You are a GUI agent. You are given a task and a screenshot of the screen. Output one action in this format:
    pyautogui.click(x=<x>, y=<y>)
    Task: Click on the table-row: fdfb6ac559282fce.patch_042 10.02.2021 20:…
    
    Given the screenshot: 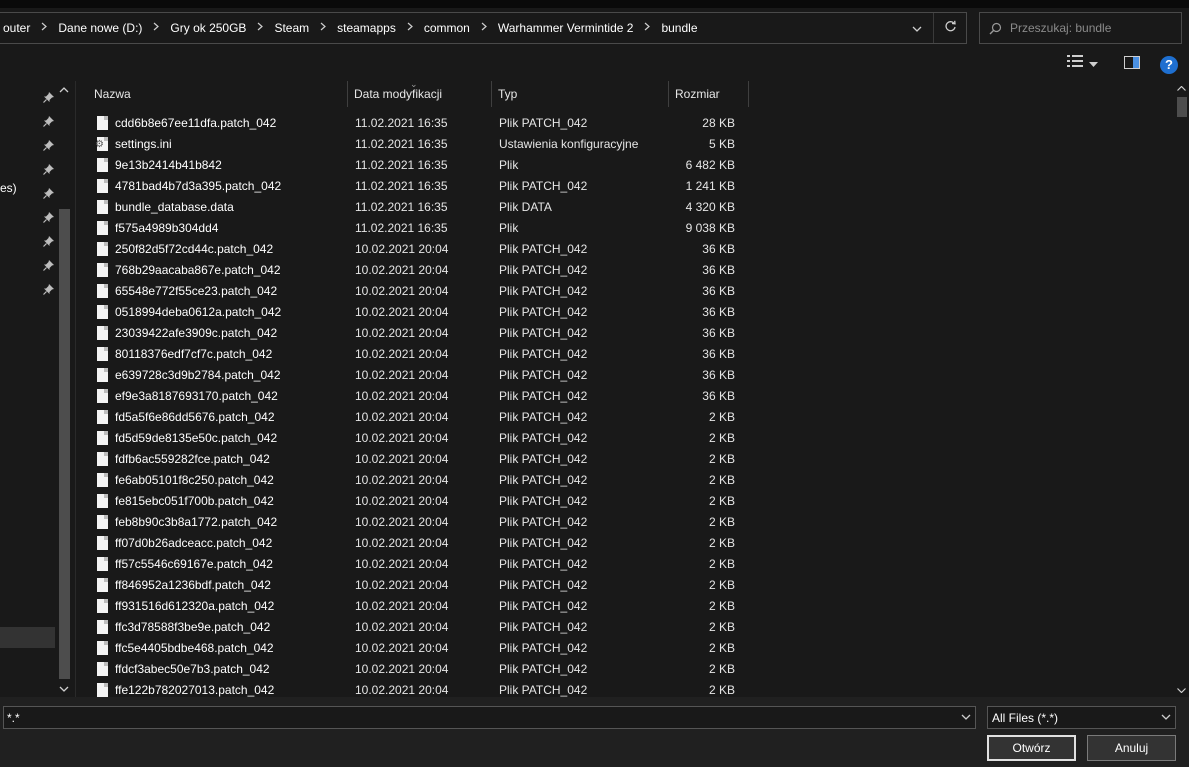 What is the action you would take?
    pyautogui.click(x=626, y=458)
    